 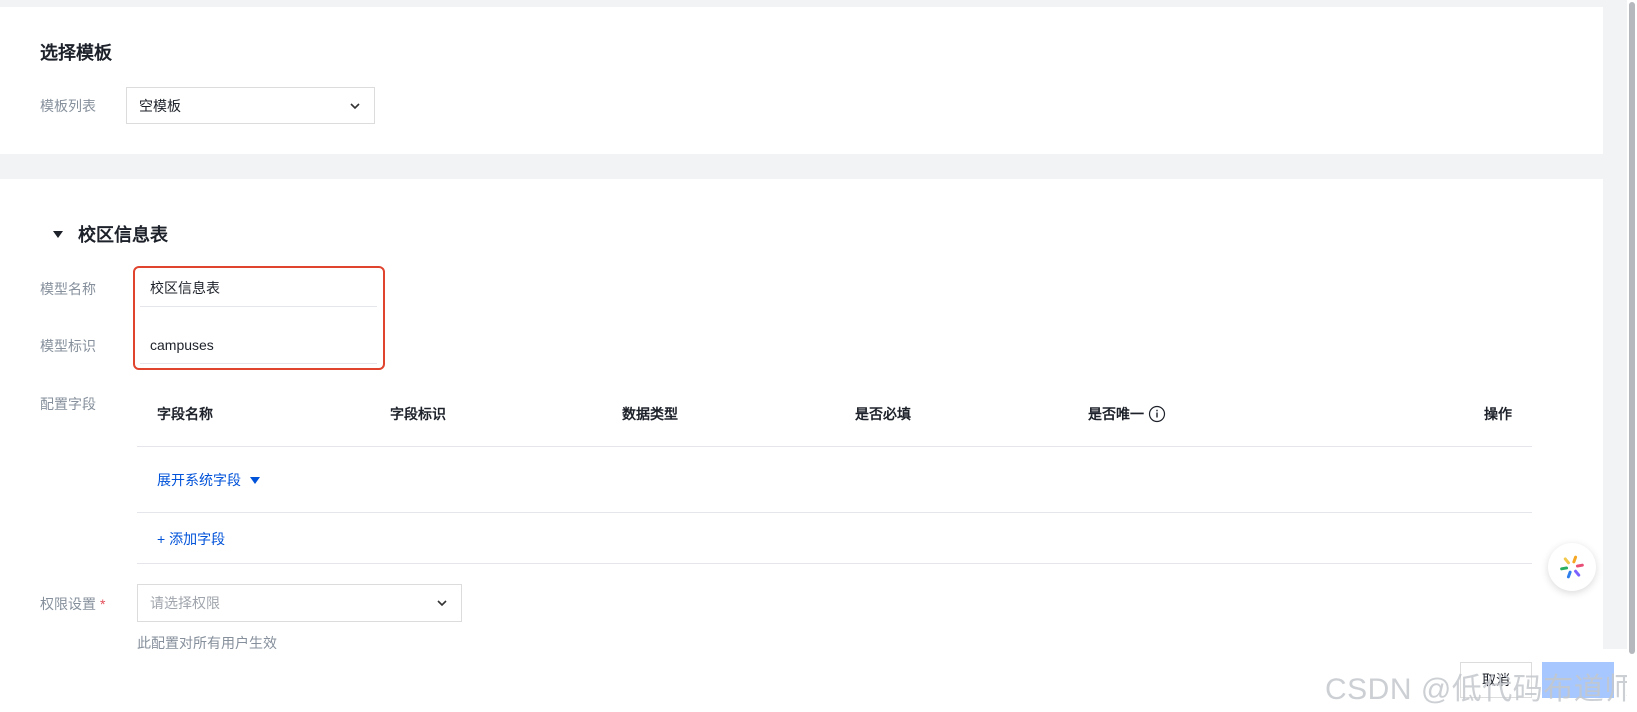 I want to click on fields-label: 配置字段, so click(x=68, y=404).